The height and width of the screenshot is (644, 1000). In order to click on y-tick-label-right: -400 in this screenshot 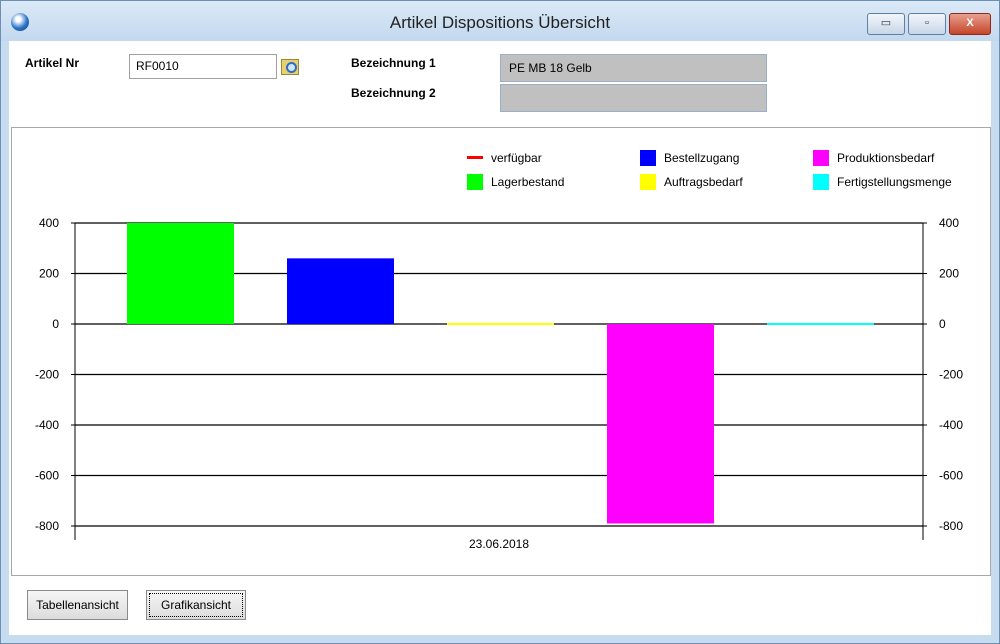, I will do `click(951, 425)`.